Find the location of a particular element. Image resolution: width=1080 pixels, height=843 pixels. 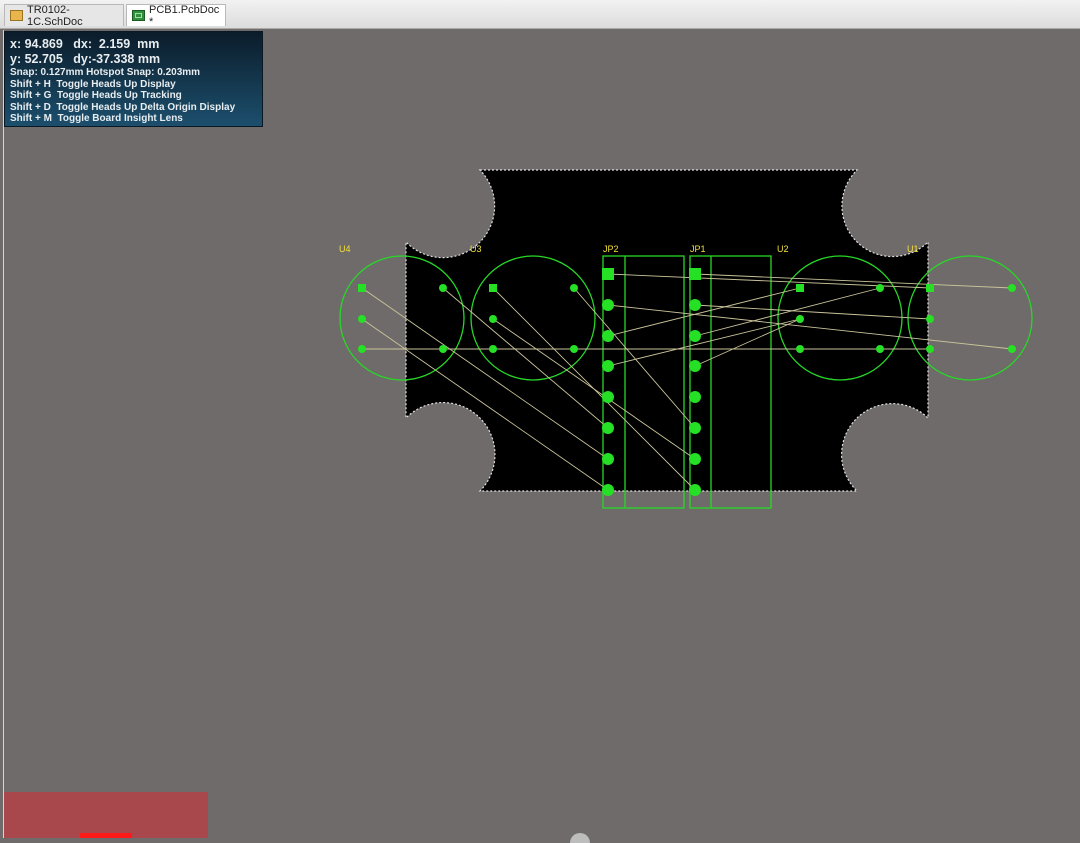

u1-designator: U1 is located at coordinates (913, 249).